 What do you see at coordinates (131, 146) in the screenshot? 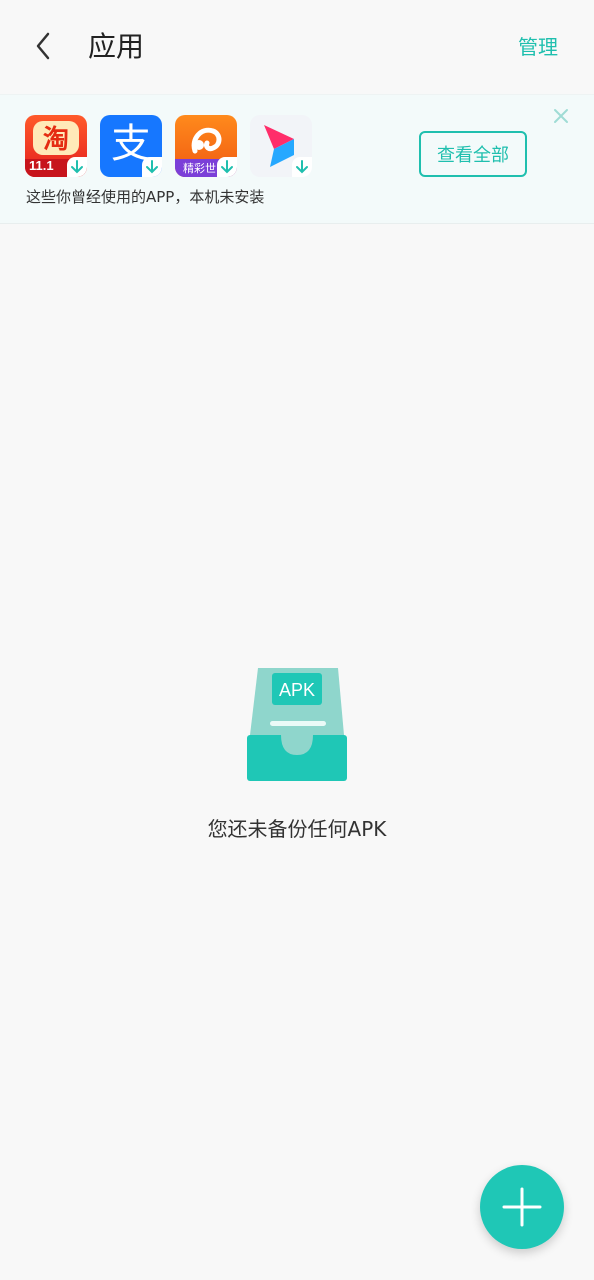
I see `alipay-app-icon: 支` at bounding box center [131, 146].